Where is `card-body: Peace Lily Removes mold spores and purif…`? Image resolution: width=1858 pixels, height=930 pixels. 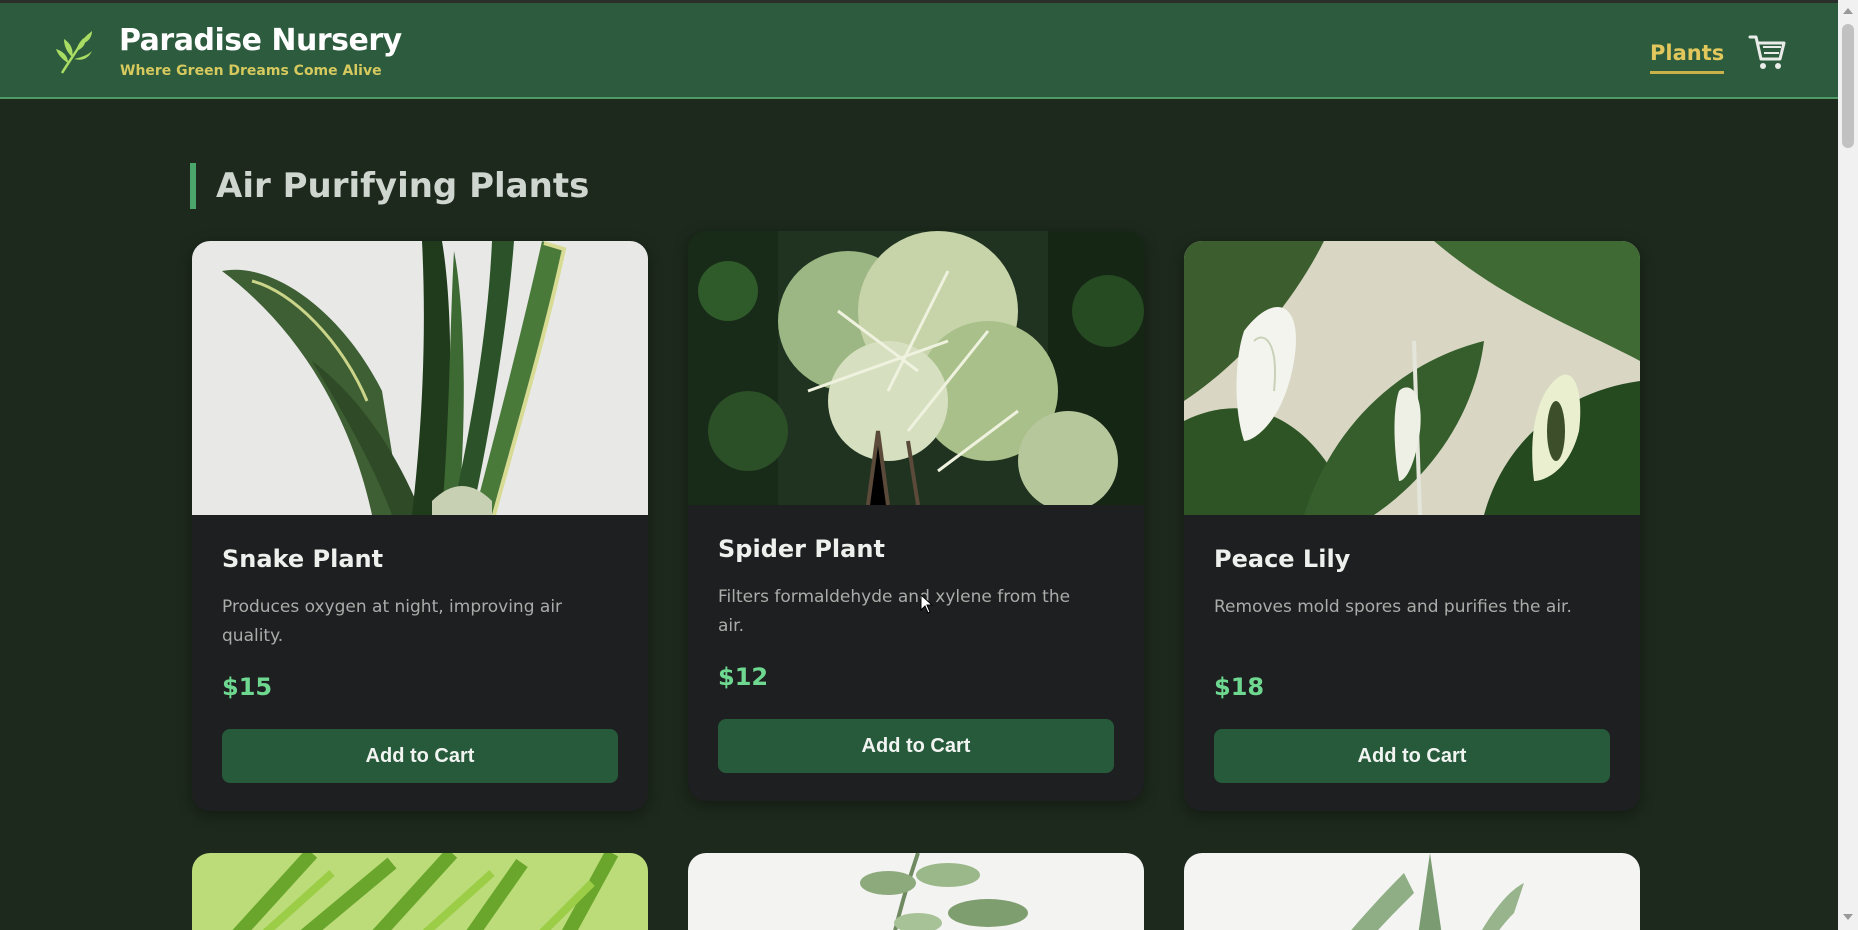 card-body: Peace Lily Removes mold spores and purif… is located at coordinates (1412, 663).